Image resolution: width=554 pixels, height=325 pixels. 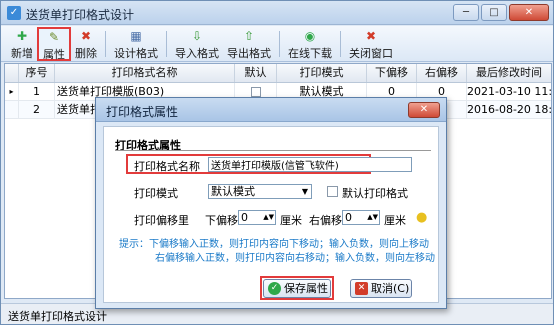 I want to click on column-header: 最后修改时间, so click(x=509, y=73).